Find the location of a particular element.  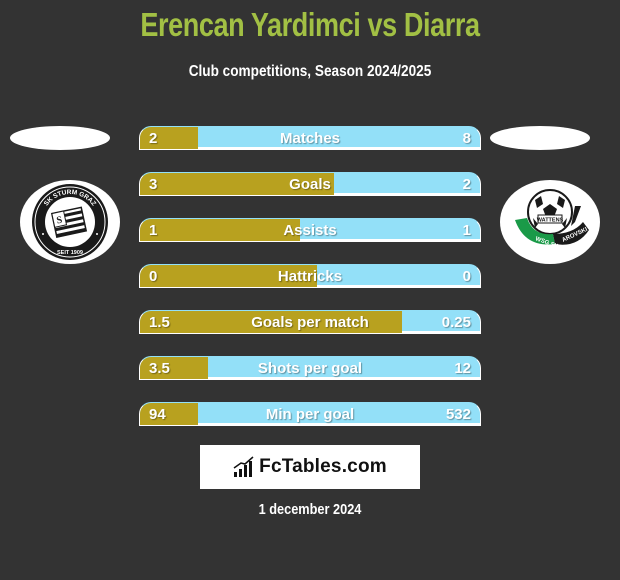

right-value: 1 is located at coordinates (466, 230).